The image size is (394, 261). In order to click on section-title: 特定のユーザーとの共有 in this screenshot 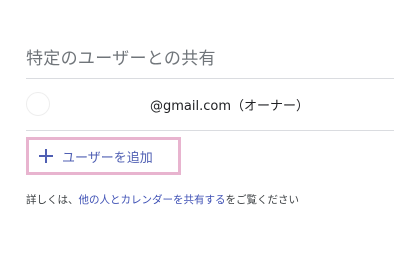, I will do `click(121, 56)`.